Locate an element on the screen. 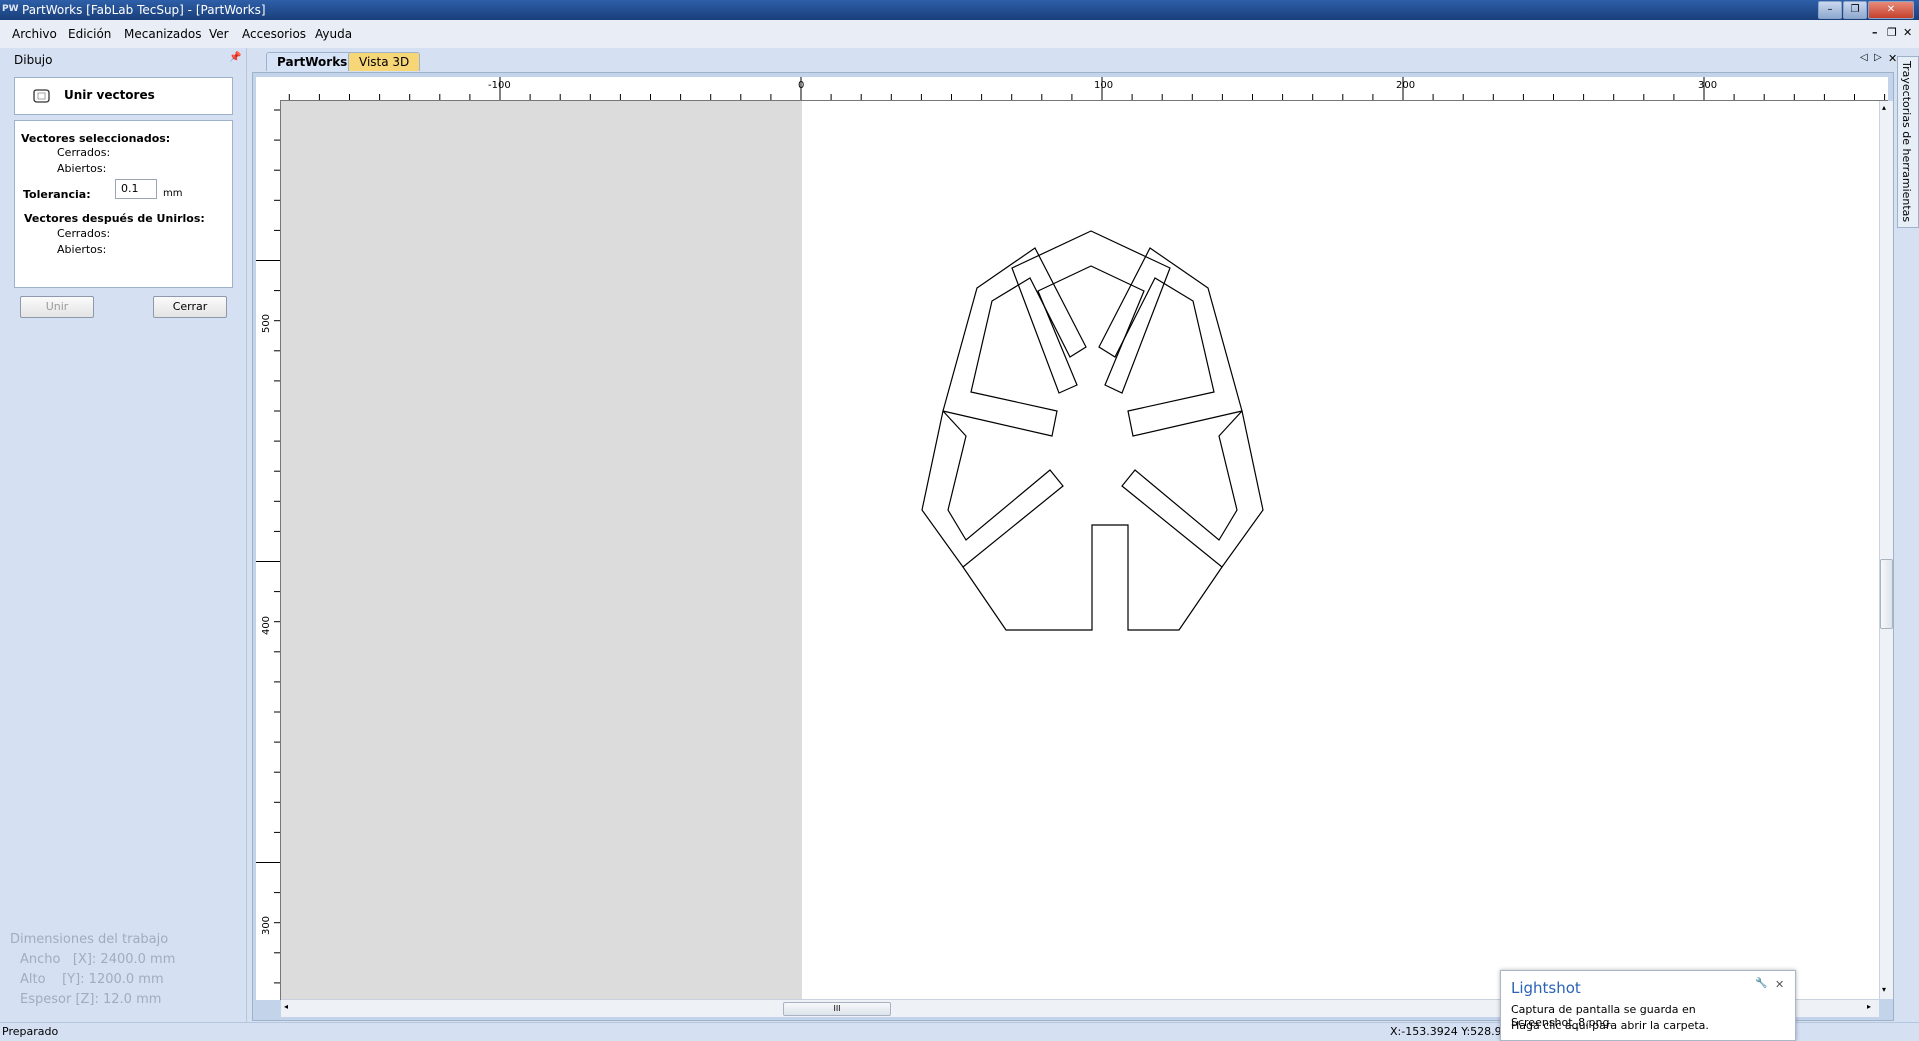  after-closed-label: Cerrados: is located at coordinates (84, 233).